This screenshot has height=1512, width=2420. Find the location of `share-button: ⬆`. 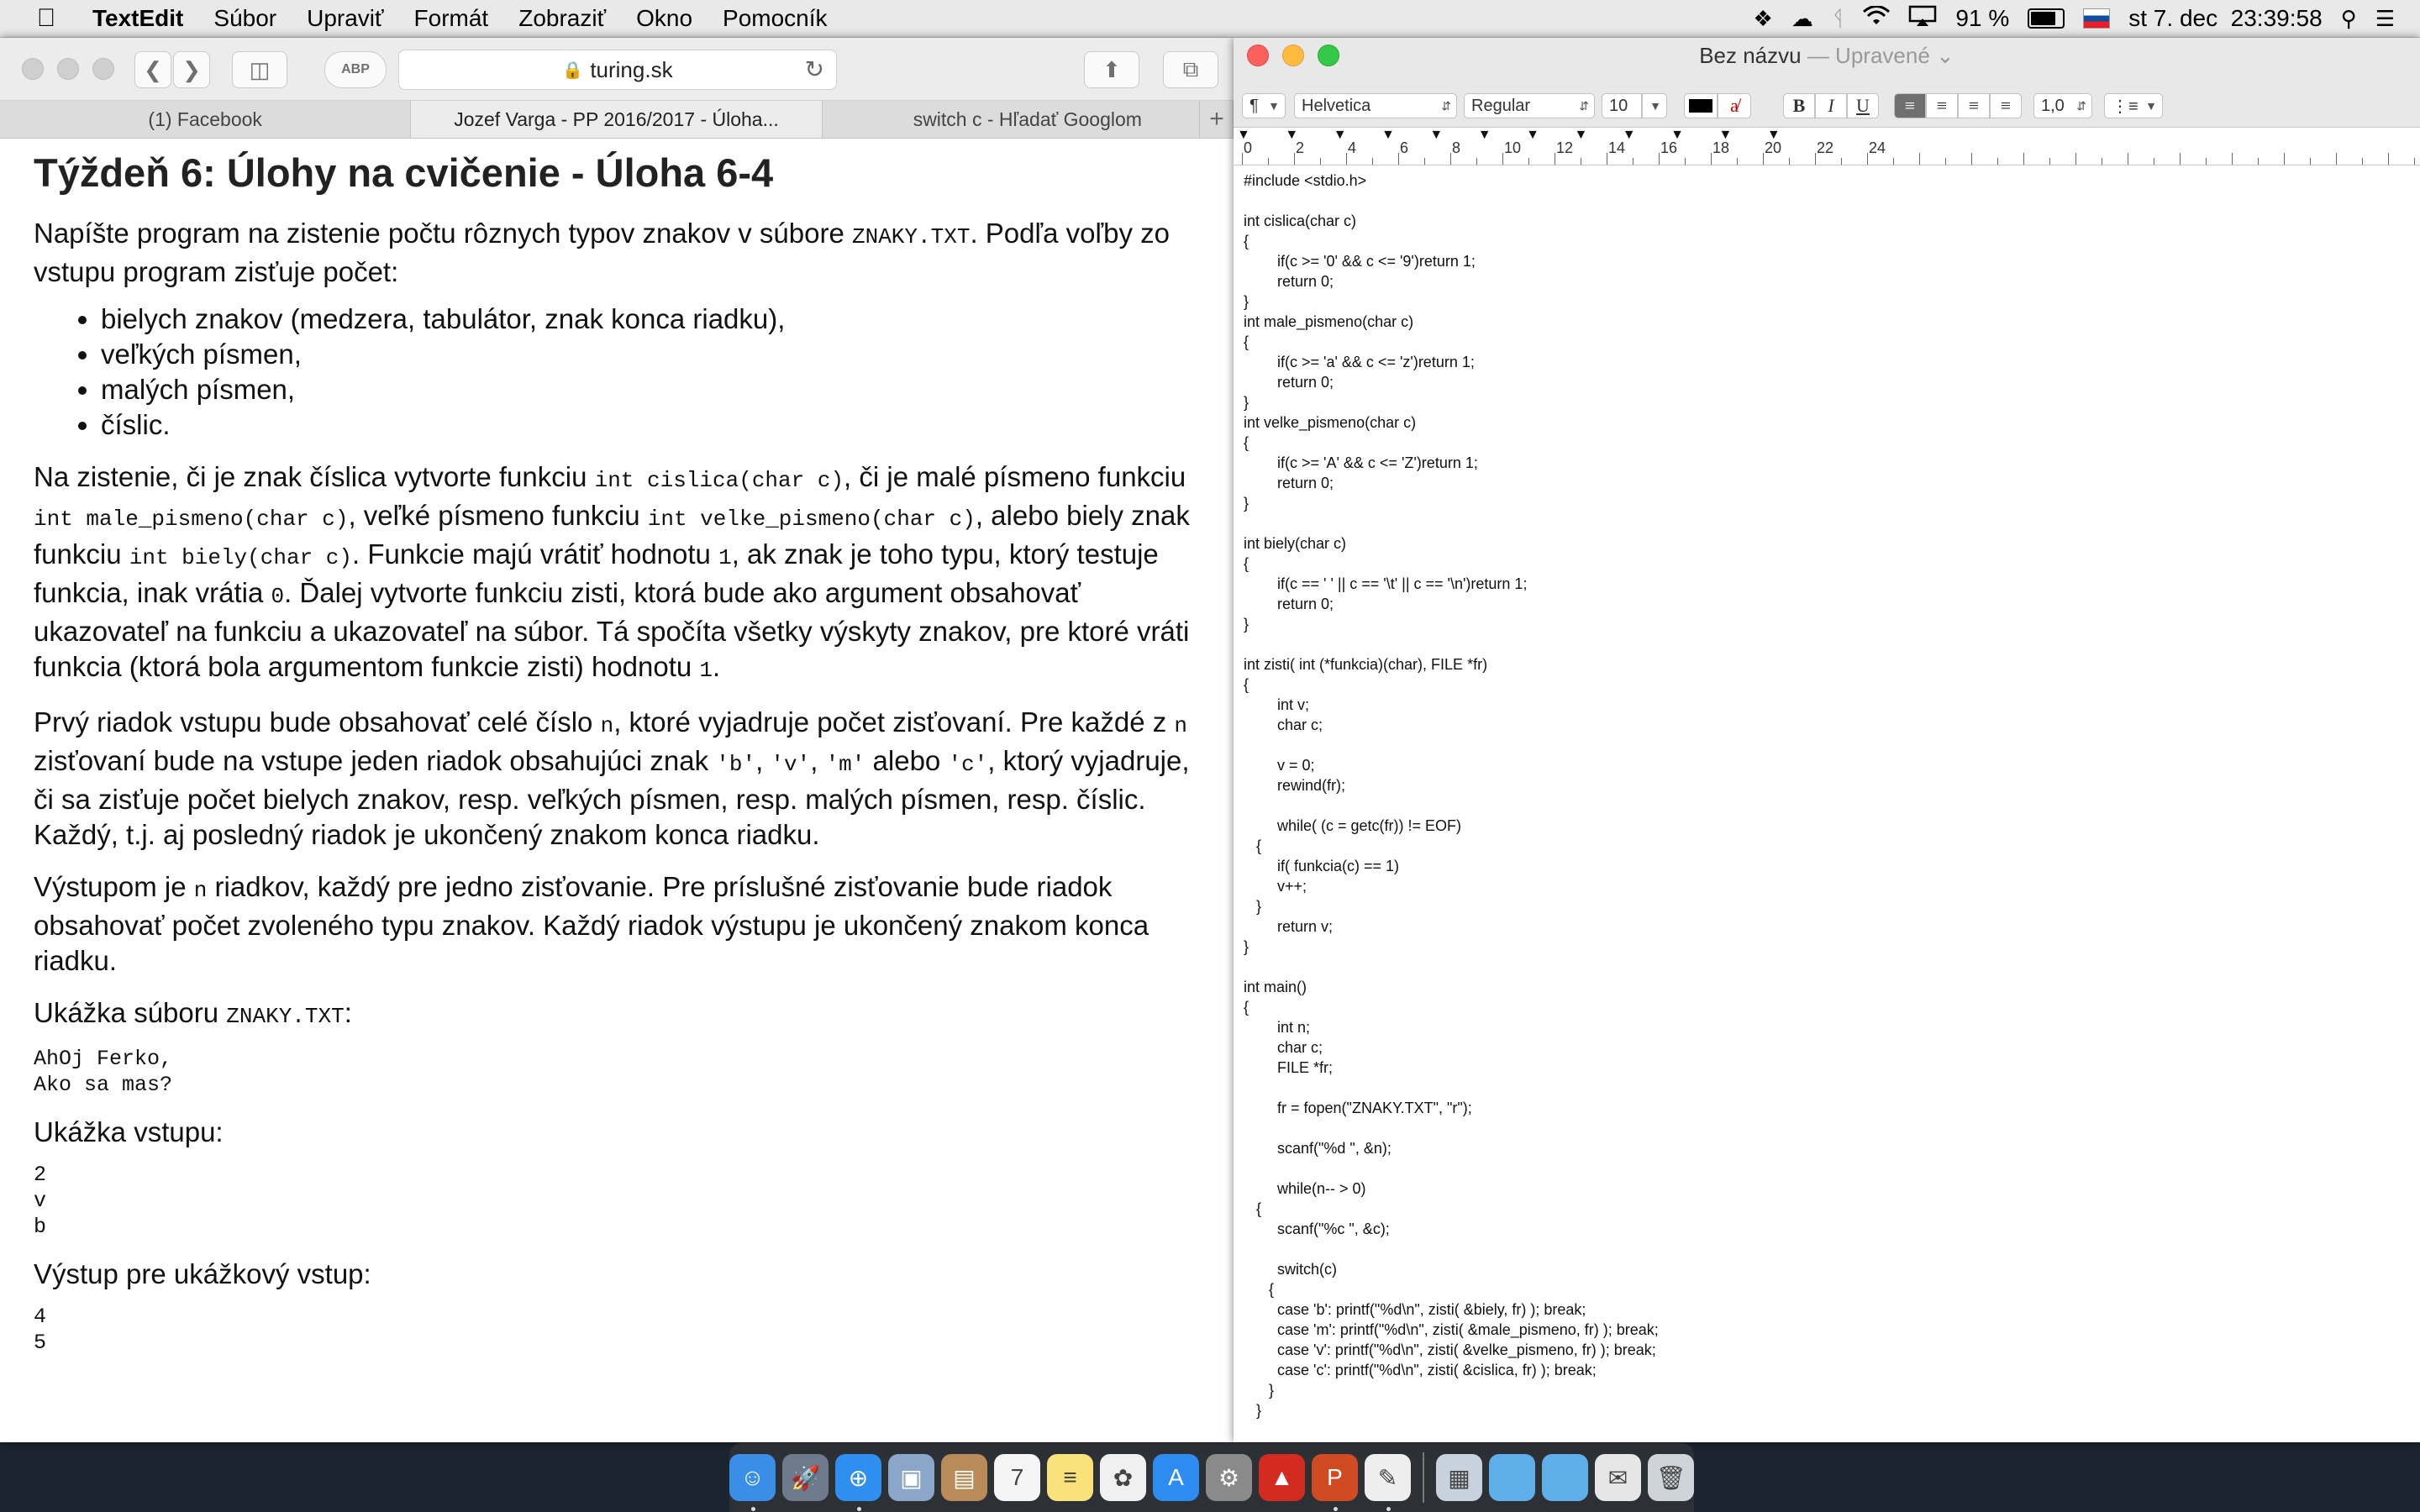

share-button: ⬆ is located at coordinates (1111, 69).